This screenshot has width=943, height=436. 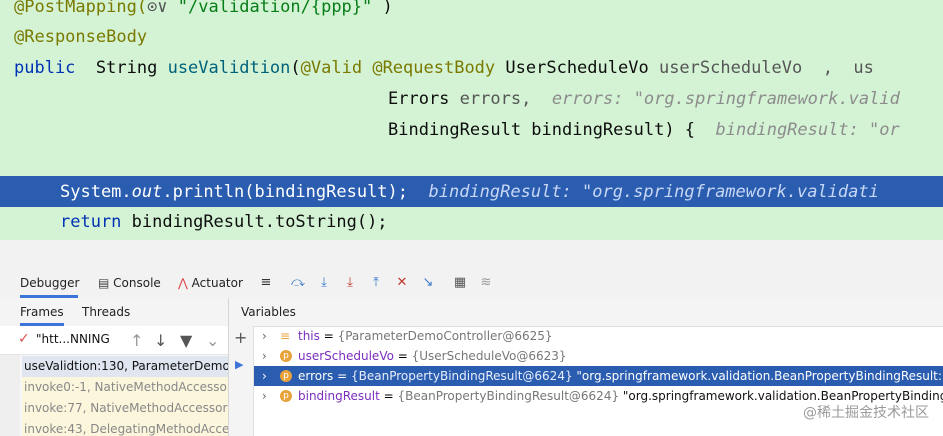 What do you see at coordinates (104, 283) in the screenshot?
I see `console-icon: ▤` at bounding box center [104, 283].